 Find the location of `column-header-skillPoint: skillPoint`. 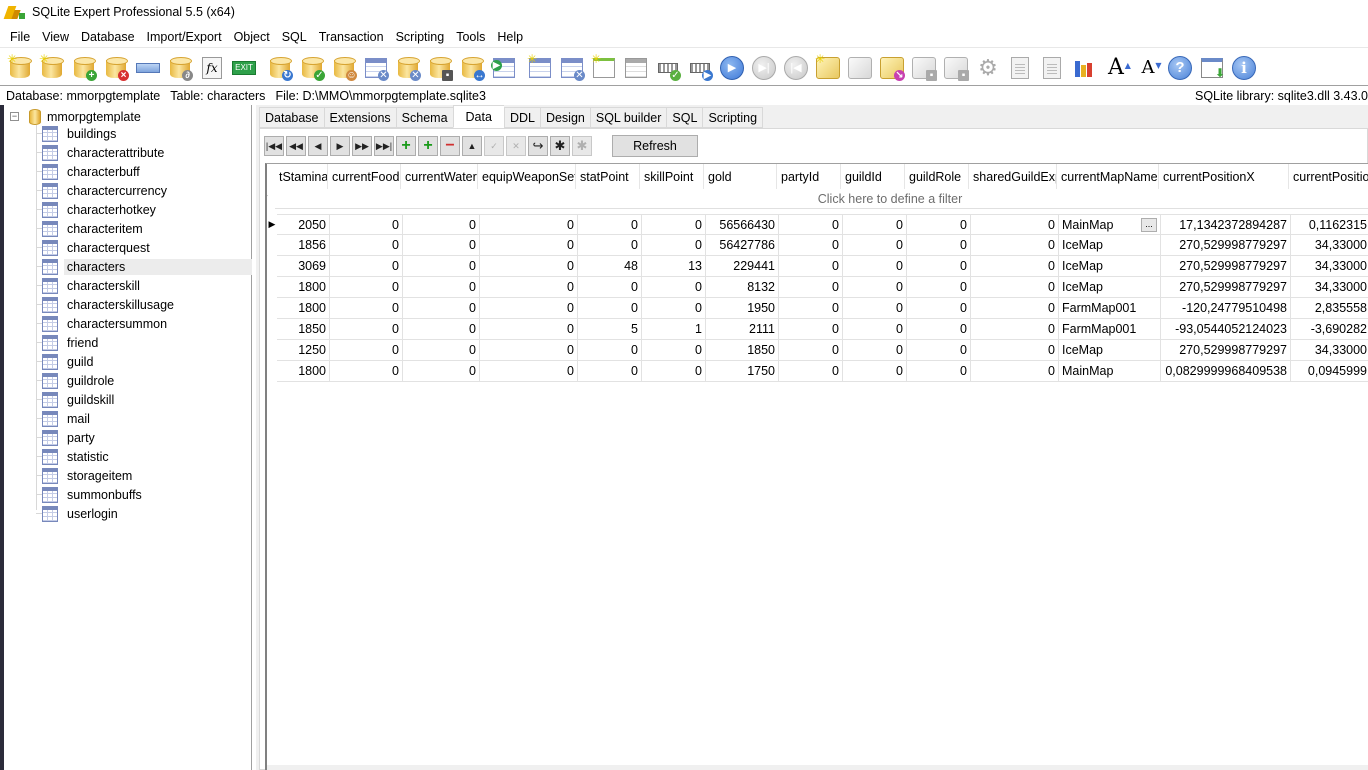

column-header-skillPoint: skillPoint is located at coordinates (672, 176).